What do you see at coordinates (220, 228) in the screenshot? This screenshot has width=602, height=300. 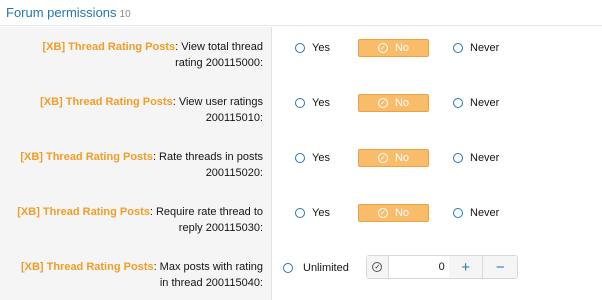 I see `permission-text-cont: reply 200115030:` at bounding box center [220, 228].